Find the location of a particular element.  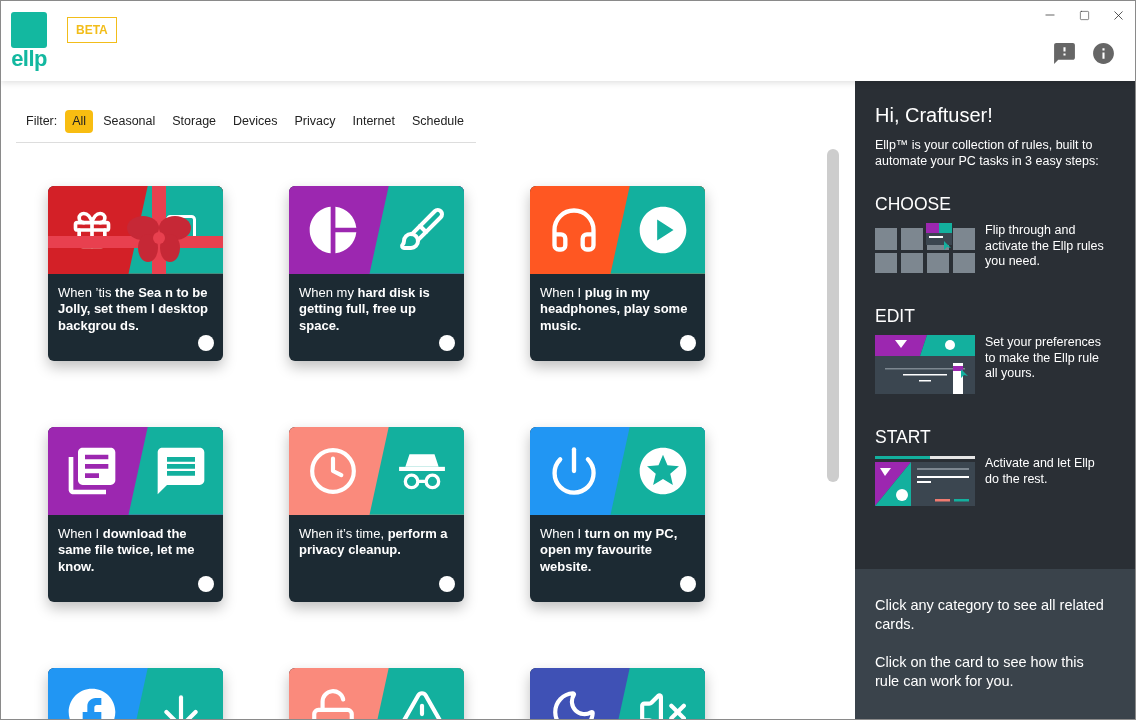

bow-loops is located at coordinates (159, 238).